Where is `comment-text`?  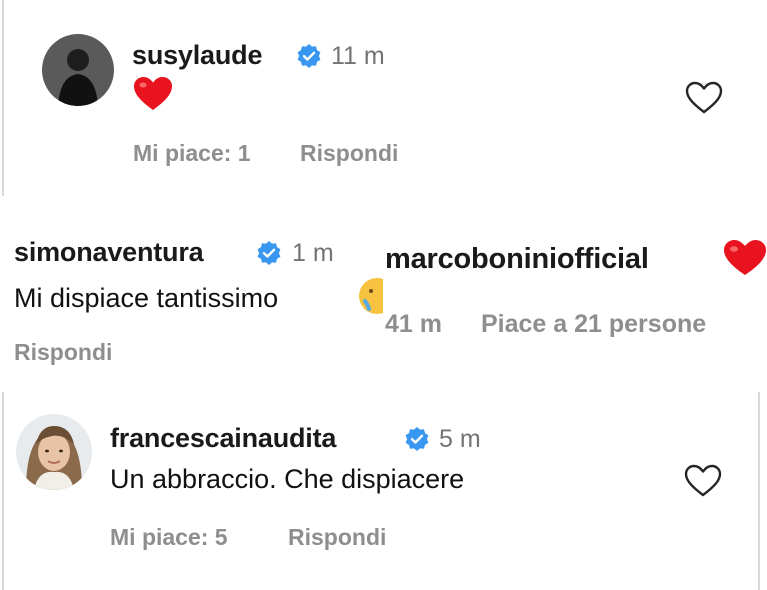 comment-text is located at coordinates (153, 96).